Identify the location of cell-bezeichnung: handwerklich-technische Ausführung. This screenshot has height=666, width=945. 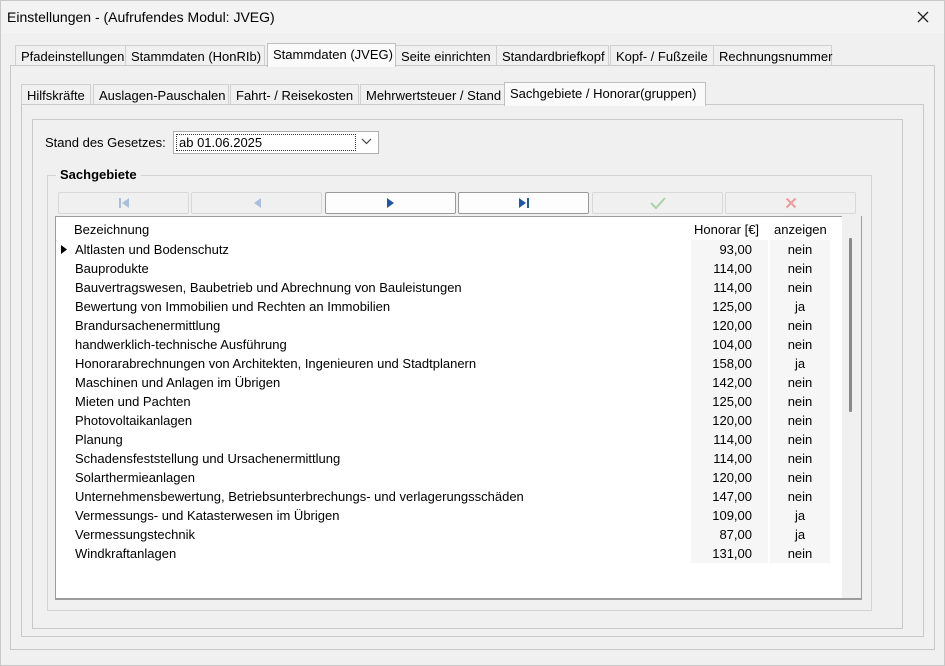
(181, 344).